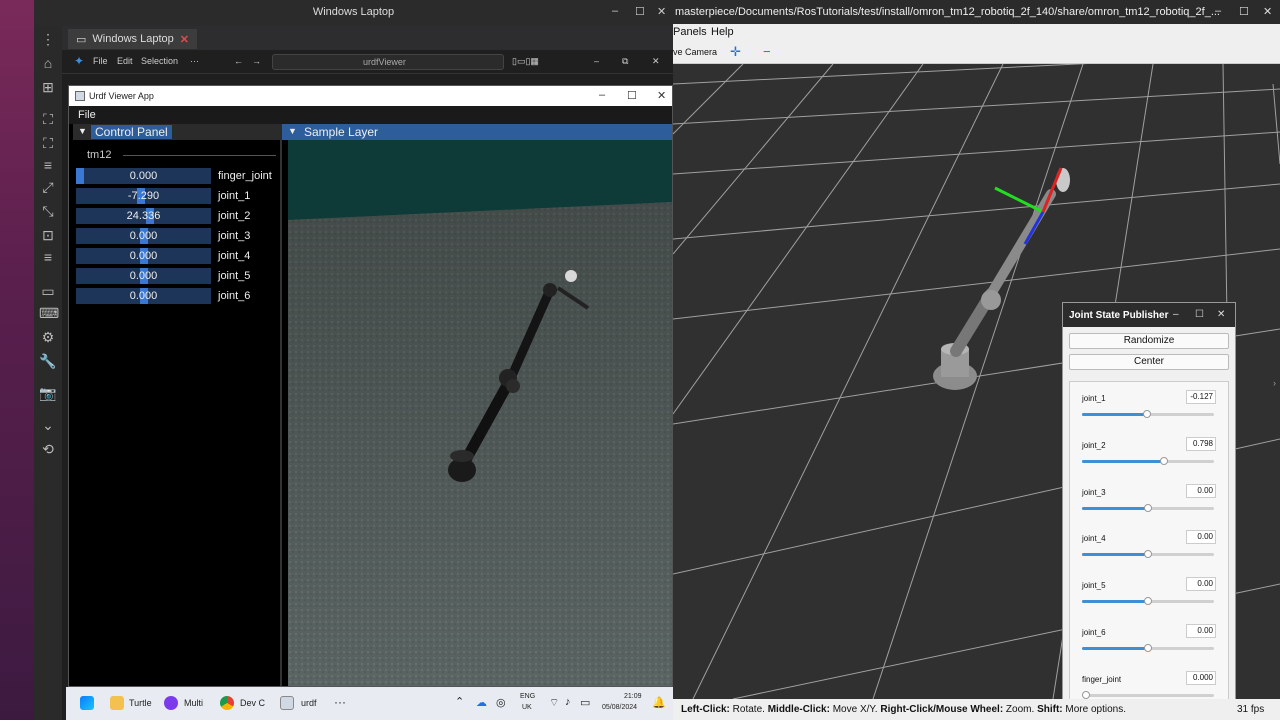 Image resolution: width=1280 pixels, height=720 pixels. Describe the element at coordinates (132, 39) in the screenshot. I see `tab-windows-laptop: ▭ Windows Laptop ✕` at that location.